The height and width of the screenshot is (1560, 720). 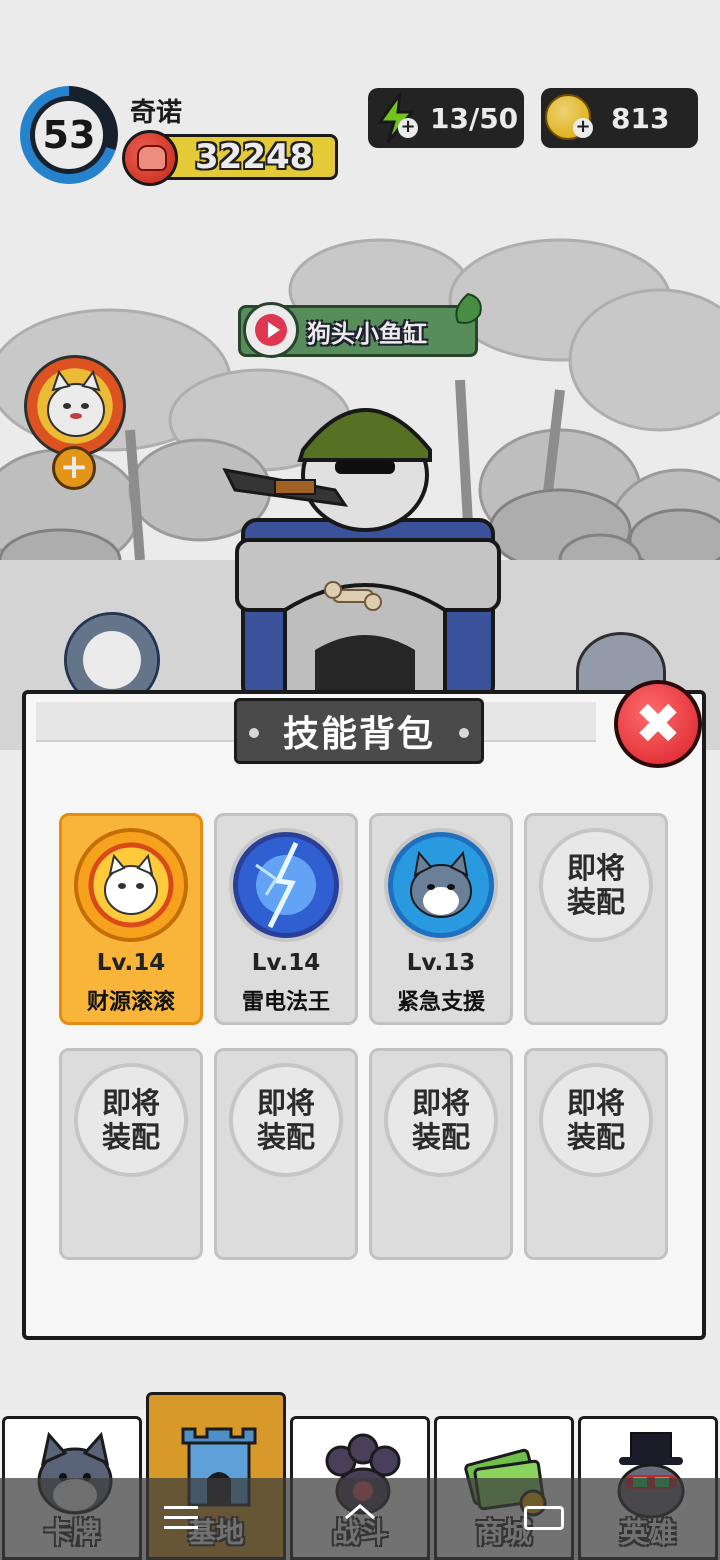 I want to click on home-icon, so click(x=360, y=1518).